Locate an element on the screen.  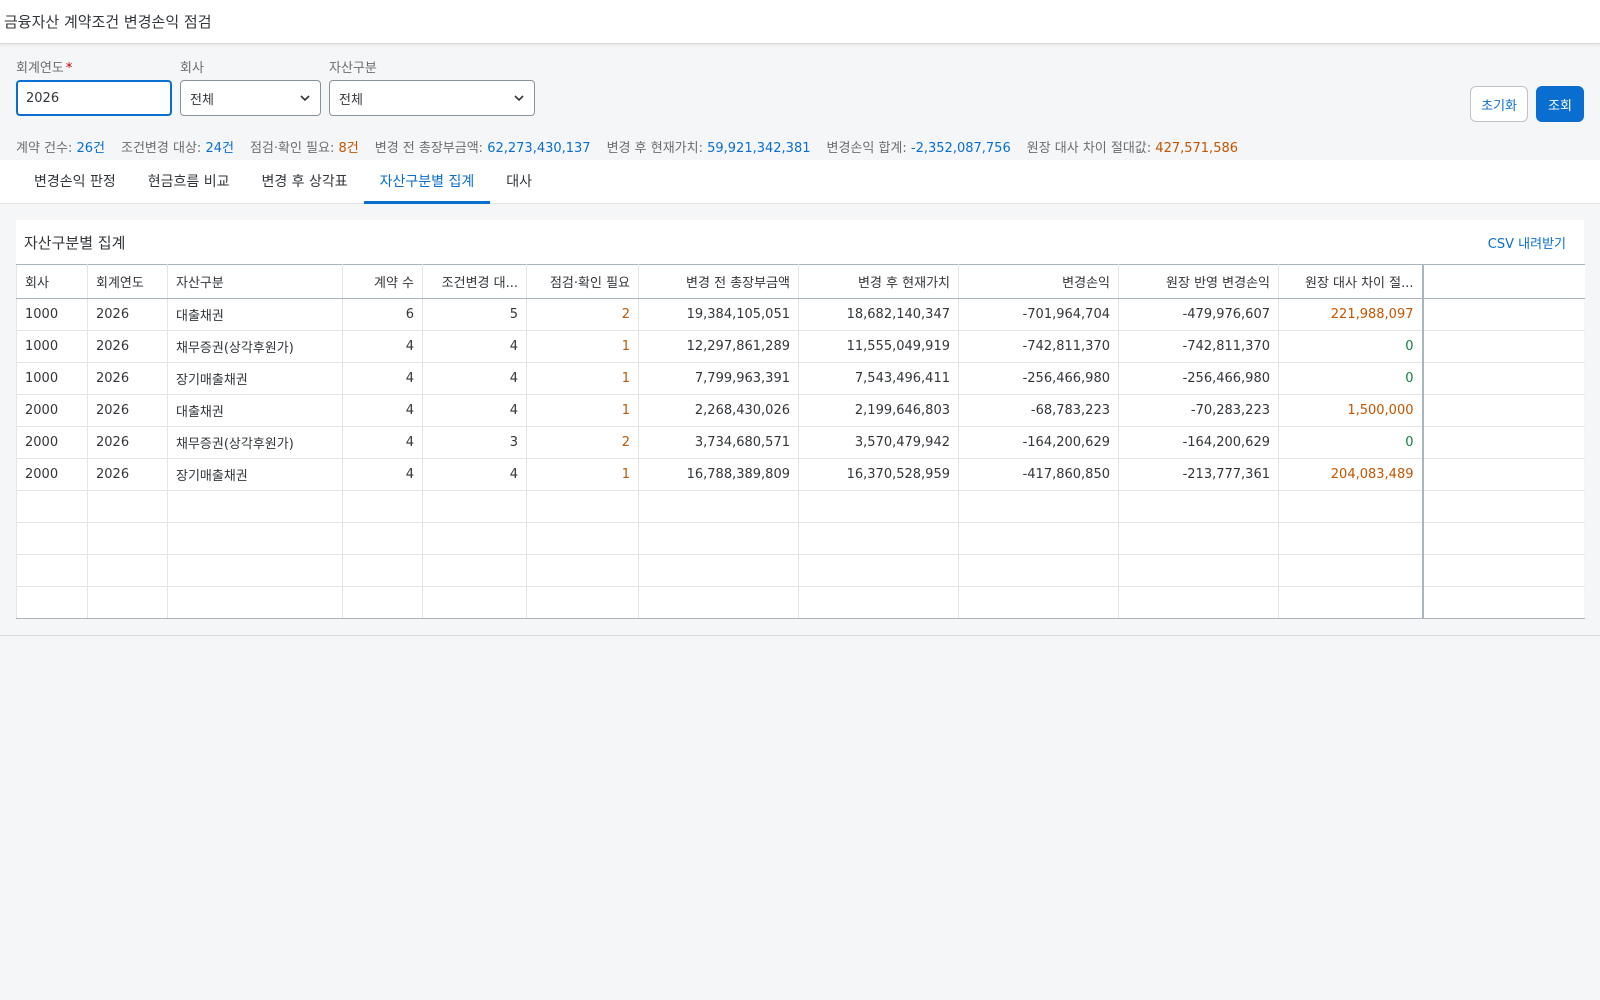
table-cell: 16,788,389,809 is located at coordinates (718, 474).